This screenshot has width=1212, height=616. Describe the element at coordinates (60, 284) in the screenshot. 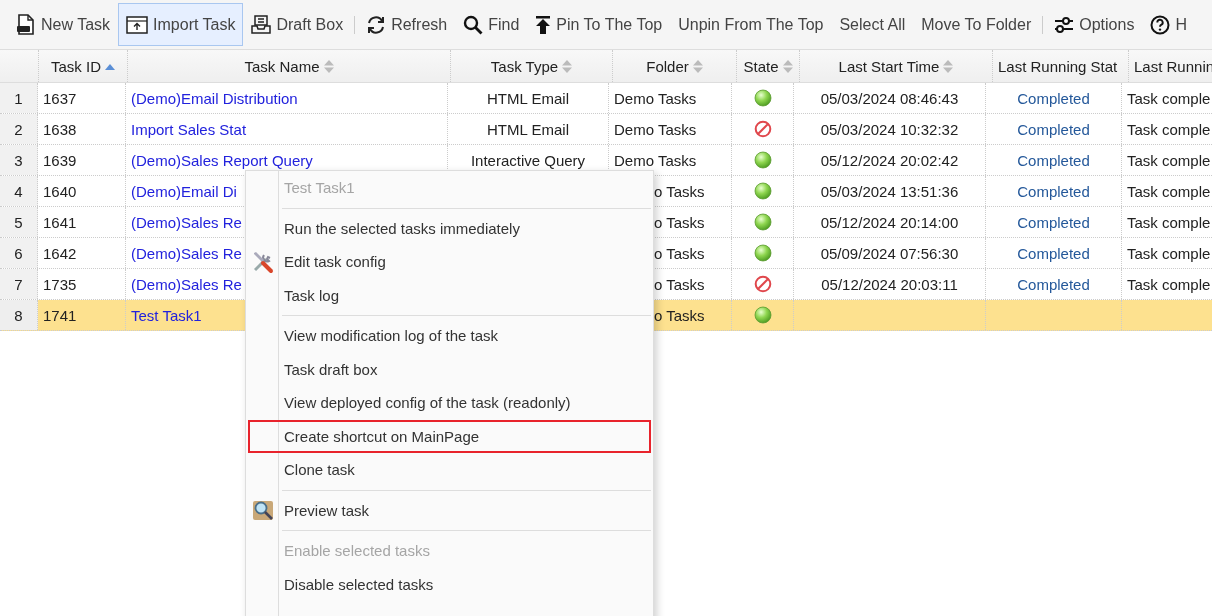

I see `task-id-cell: 1735` at that location.